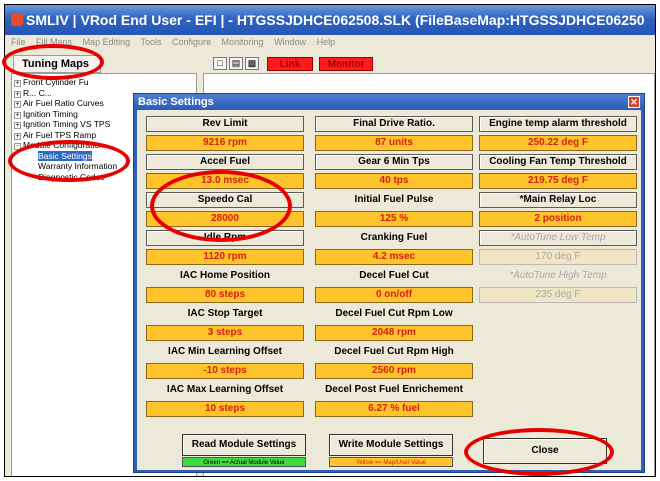 This screenshot has width=660, height=481. Describe the element at coordinates (225, 295) in the screenshot. I see `iac-home-position-value: 80 steps` at that location.